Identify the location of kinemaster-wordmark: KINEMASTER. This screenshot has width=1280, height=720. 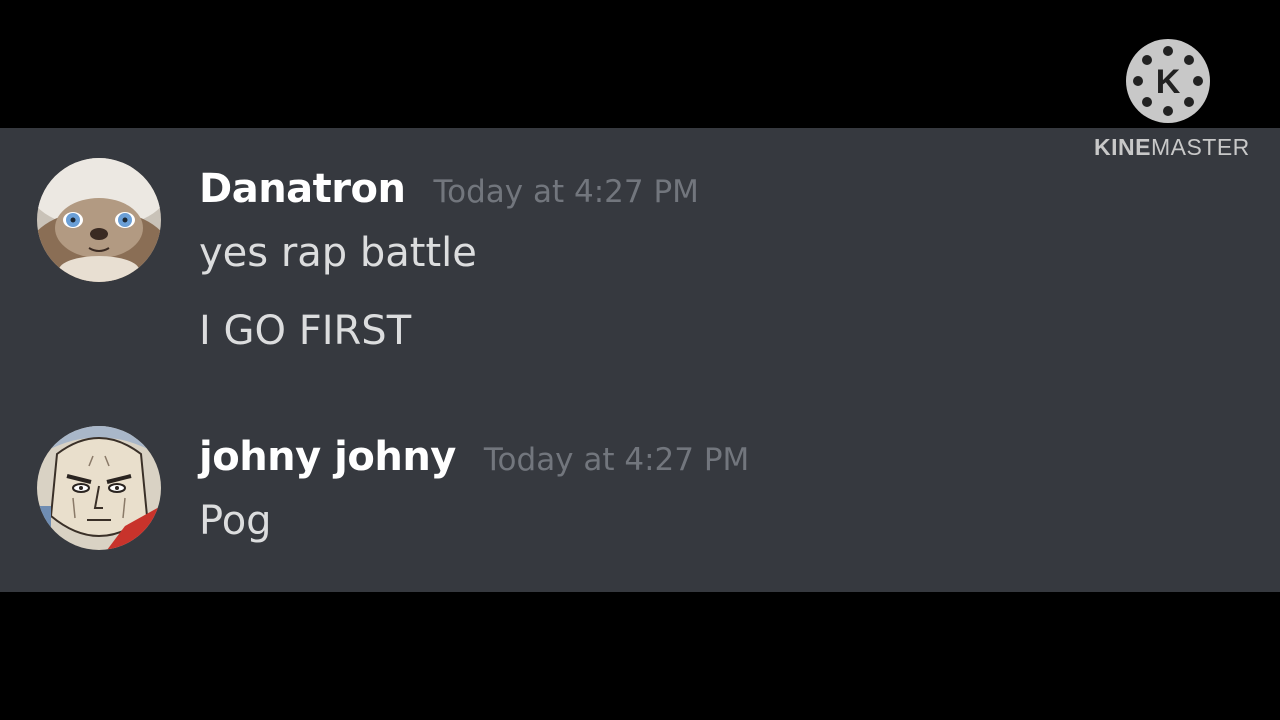
(1171, 147).